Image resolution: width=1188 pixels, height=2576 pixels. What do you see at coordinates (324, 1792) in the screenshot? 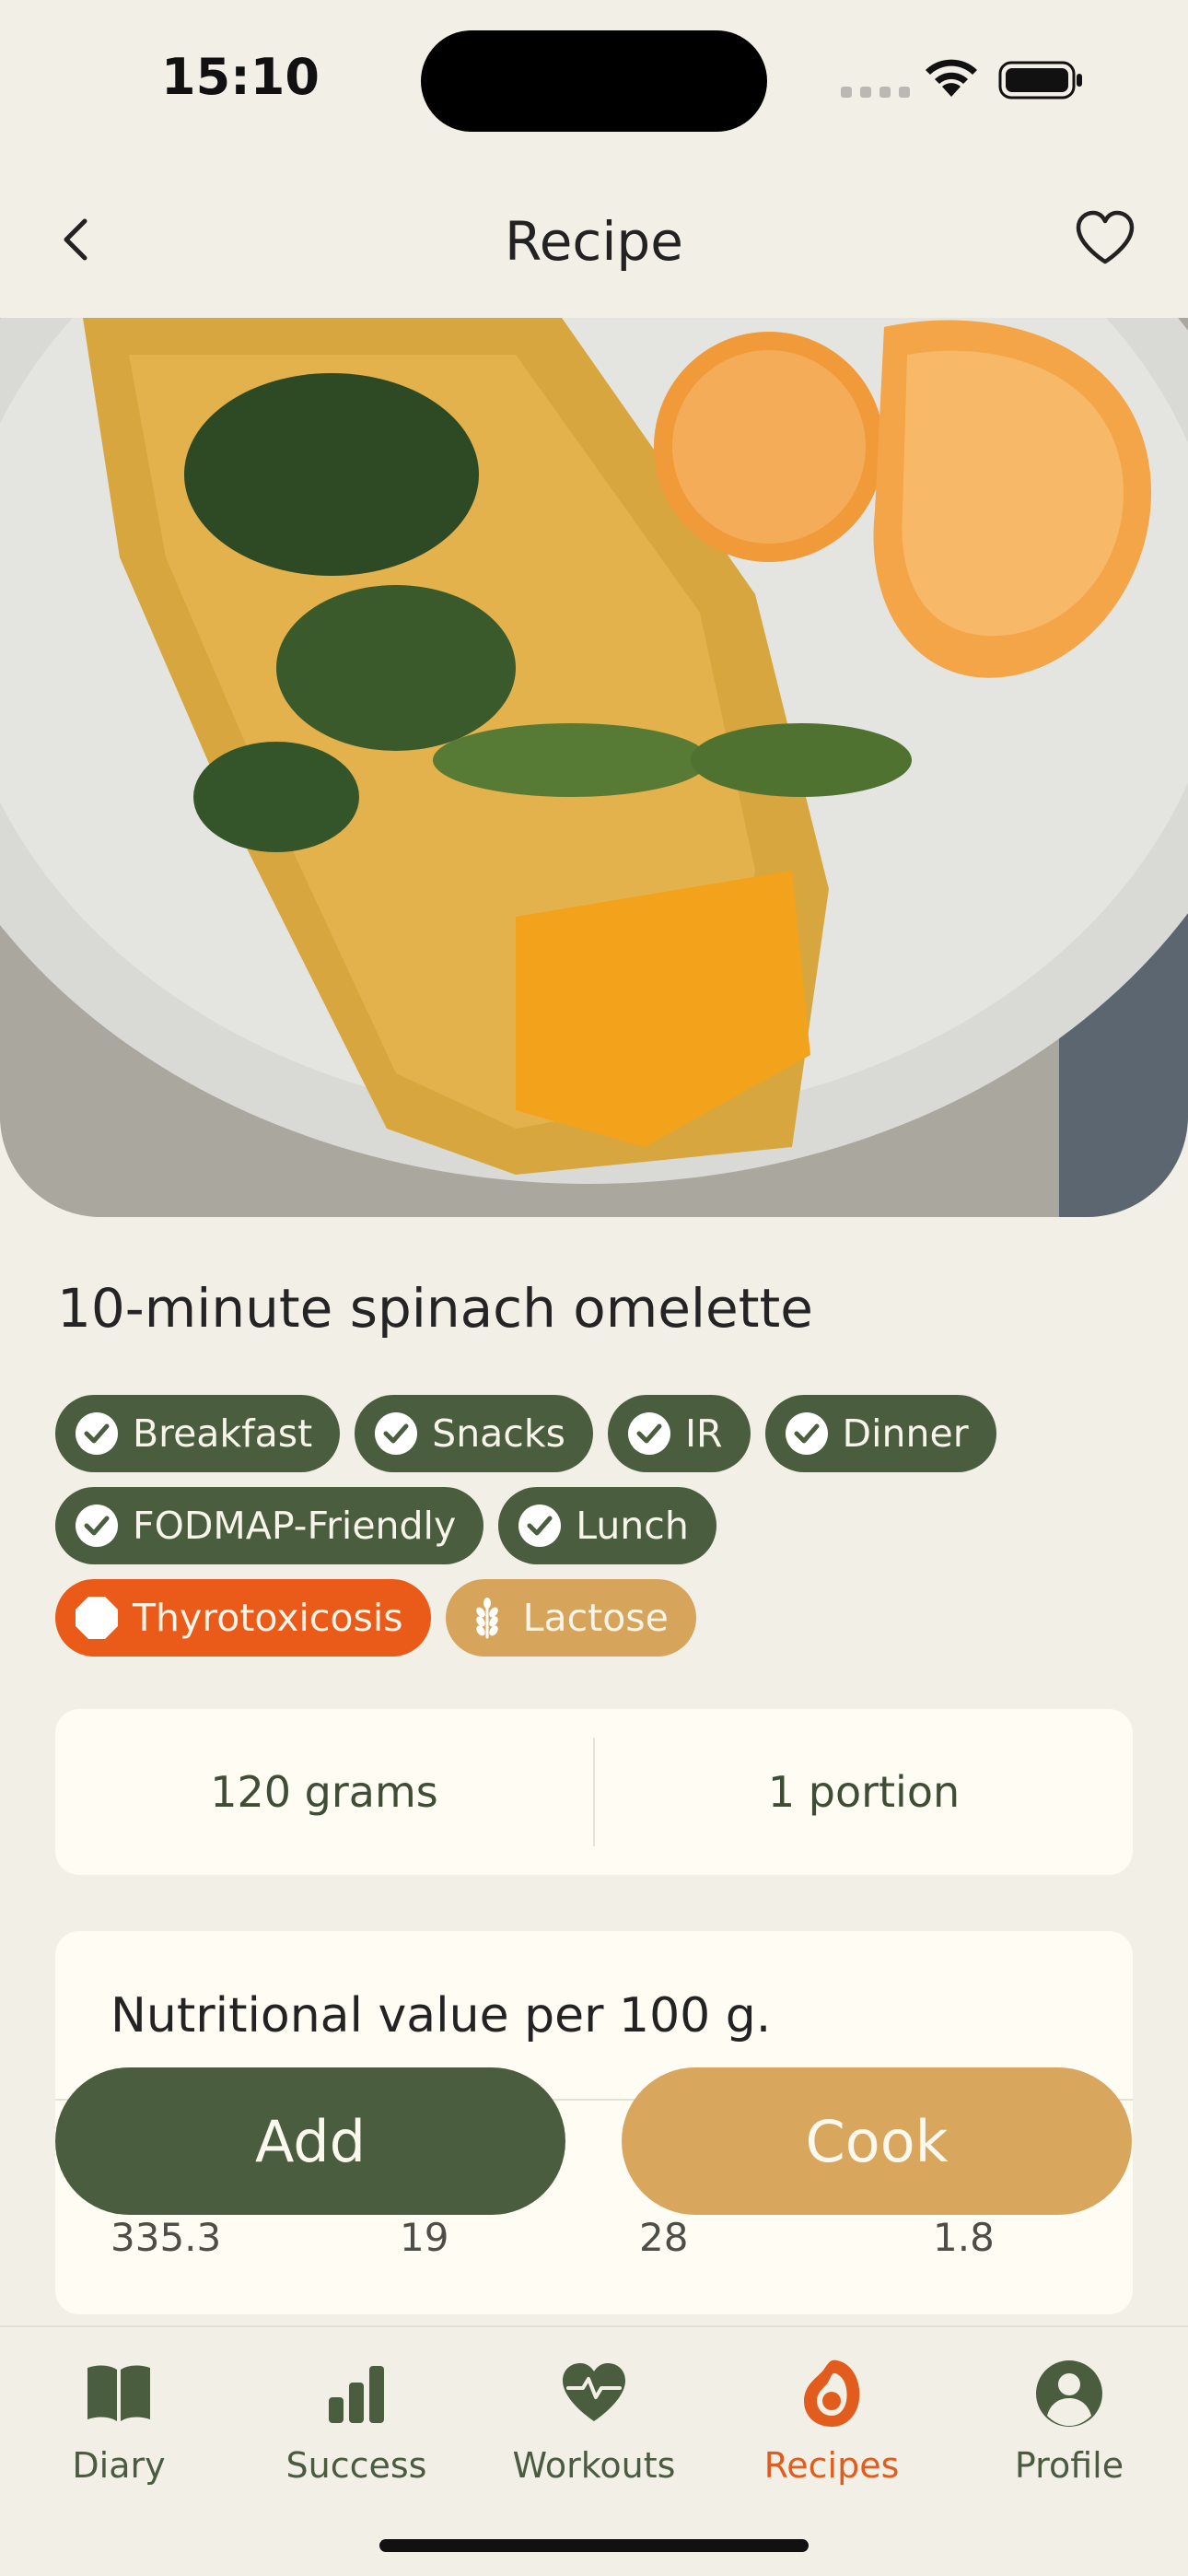
I see `portion-weight: 120 grams` at bounding box center [324, 1792].